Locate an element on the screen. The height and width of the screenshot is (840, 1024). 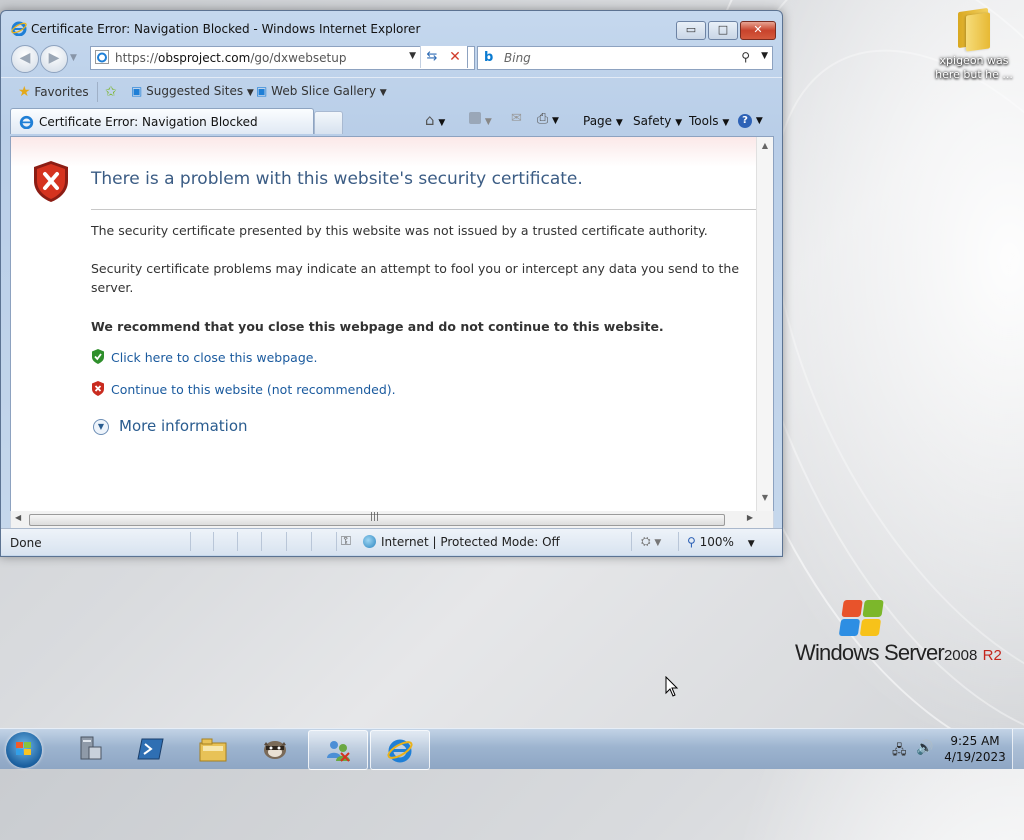
mail-icon: ✉ is located at coordinates (516, 118).